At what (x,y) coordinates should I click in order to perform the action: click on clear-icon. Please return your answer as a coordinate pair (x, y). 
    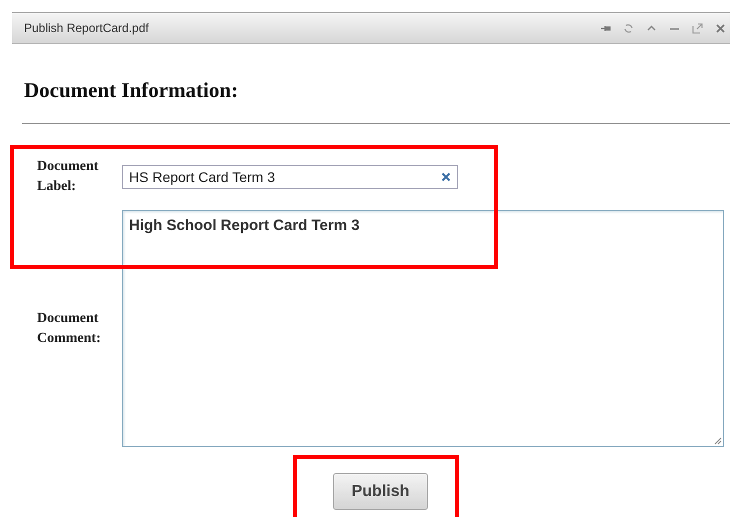
    Looking at the image, I should click on (446, 177).